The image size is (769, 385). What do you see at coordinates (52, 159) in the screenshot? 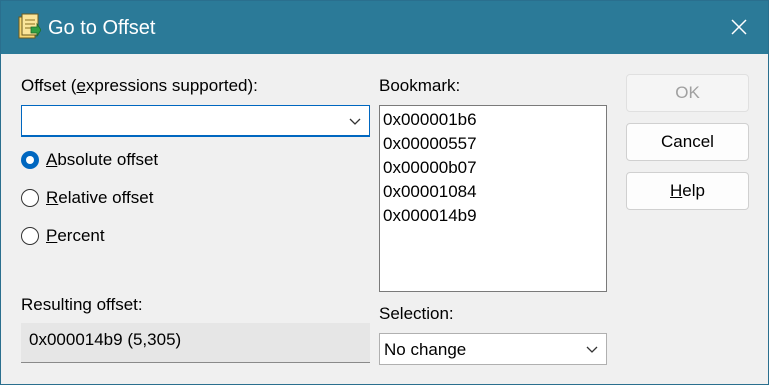
I see `accel-letter: A` at bounding box center [52, 159].